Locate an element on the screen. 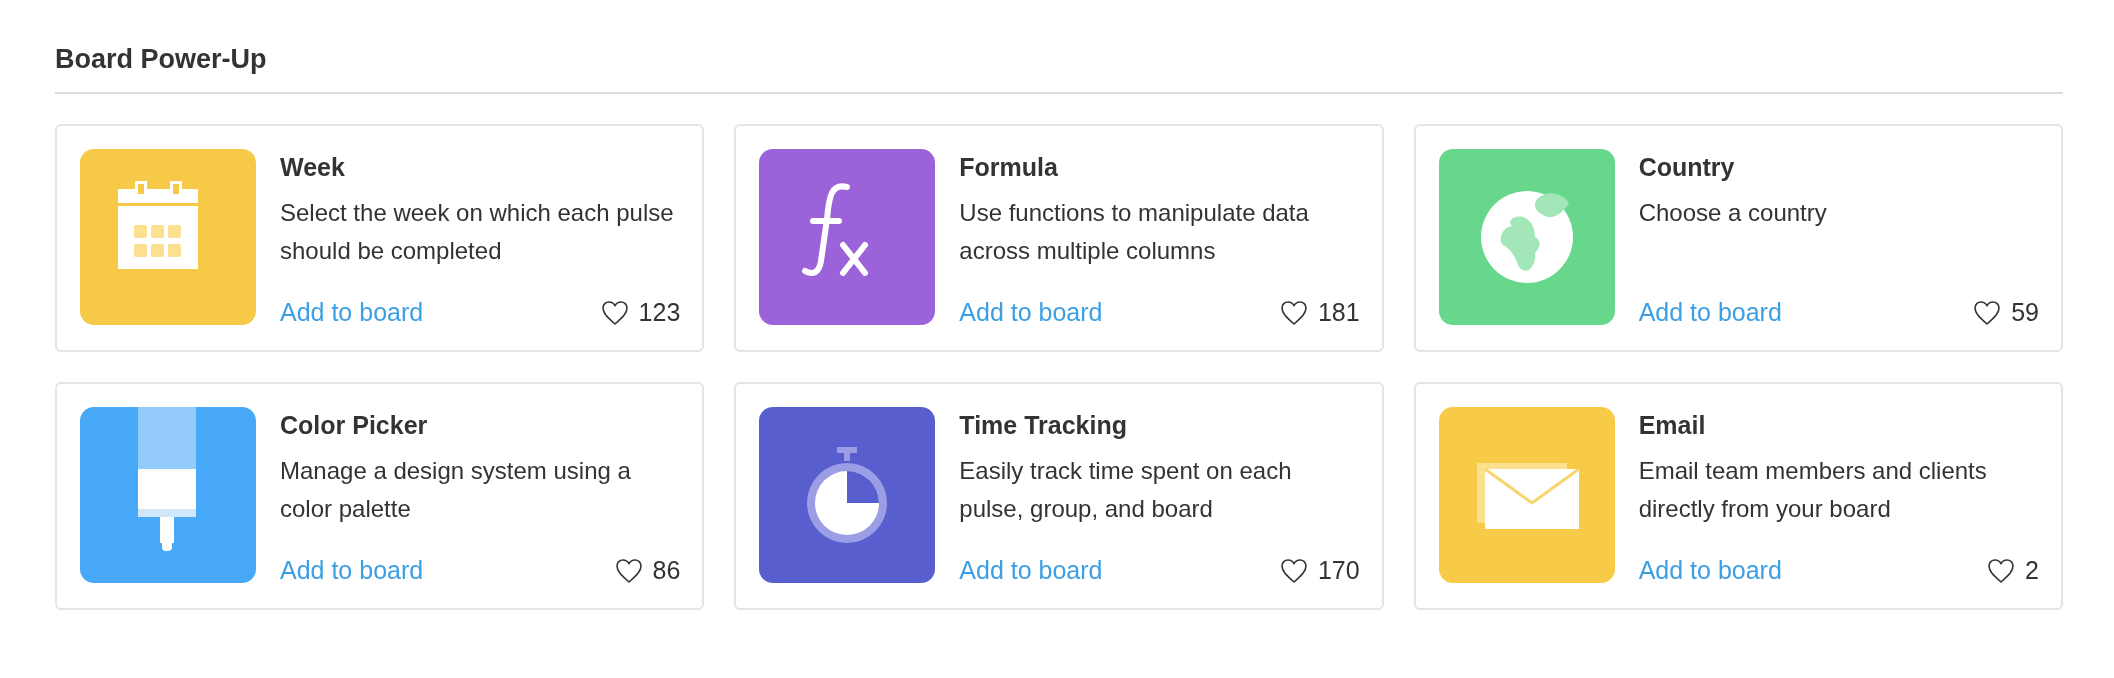  like-count: 86 is located at coordinates (666, 570).